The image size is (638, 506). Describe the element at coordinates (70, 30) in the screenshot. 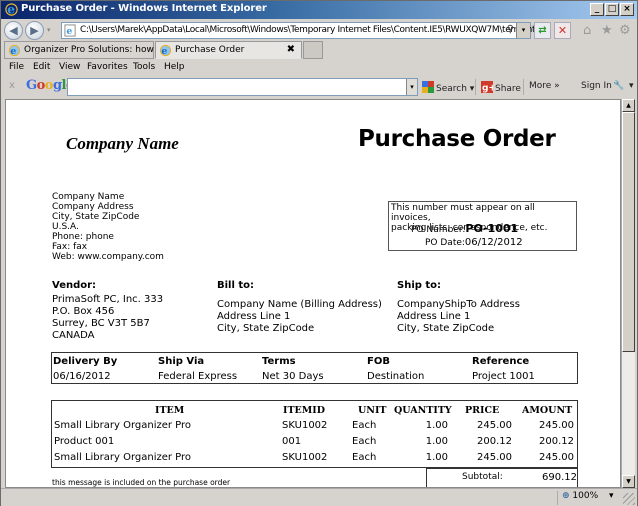

I see `page-icon: e` at that location.